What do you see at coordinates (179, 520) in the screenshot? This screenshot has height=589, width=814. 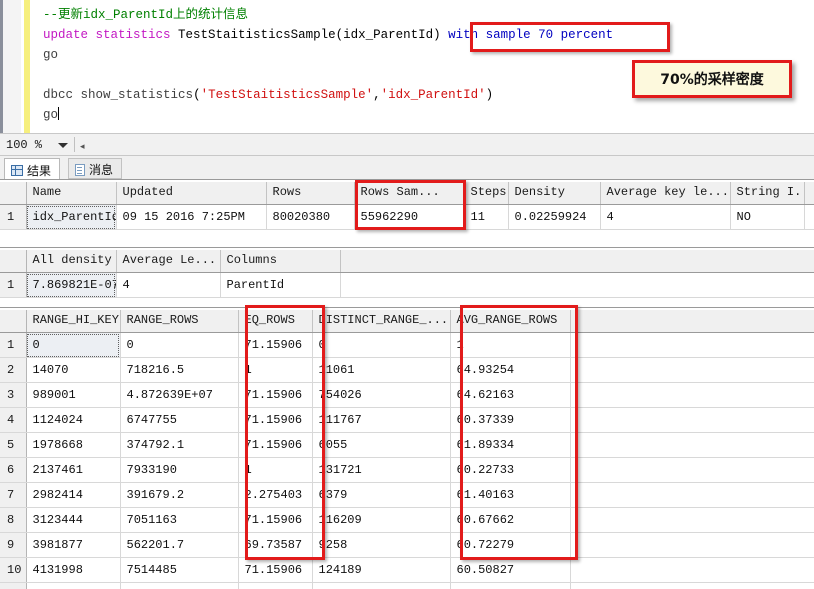 I see `table-cell: 7051163` at bounding box center [179, 520].